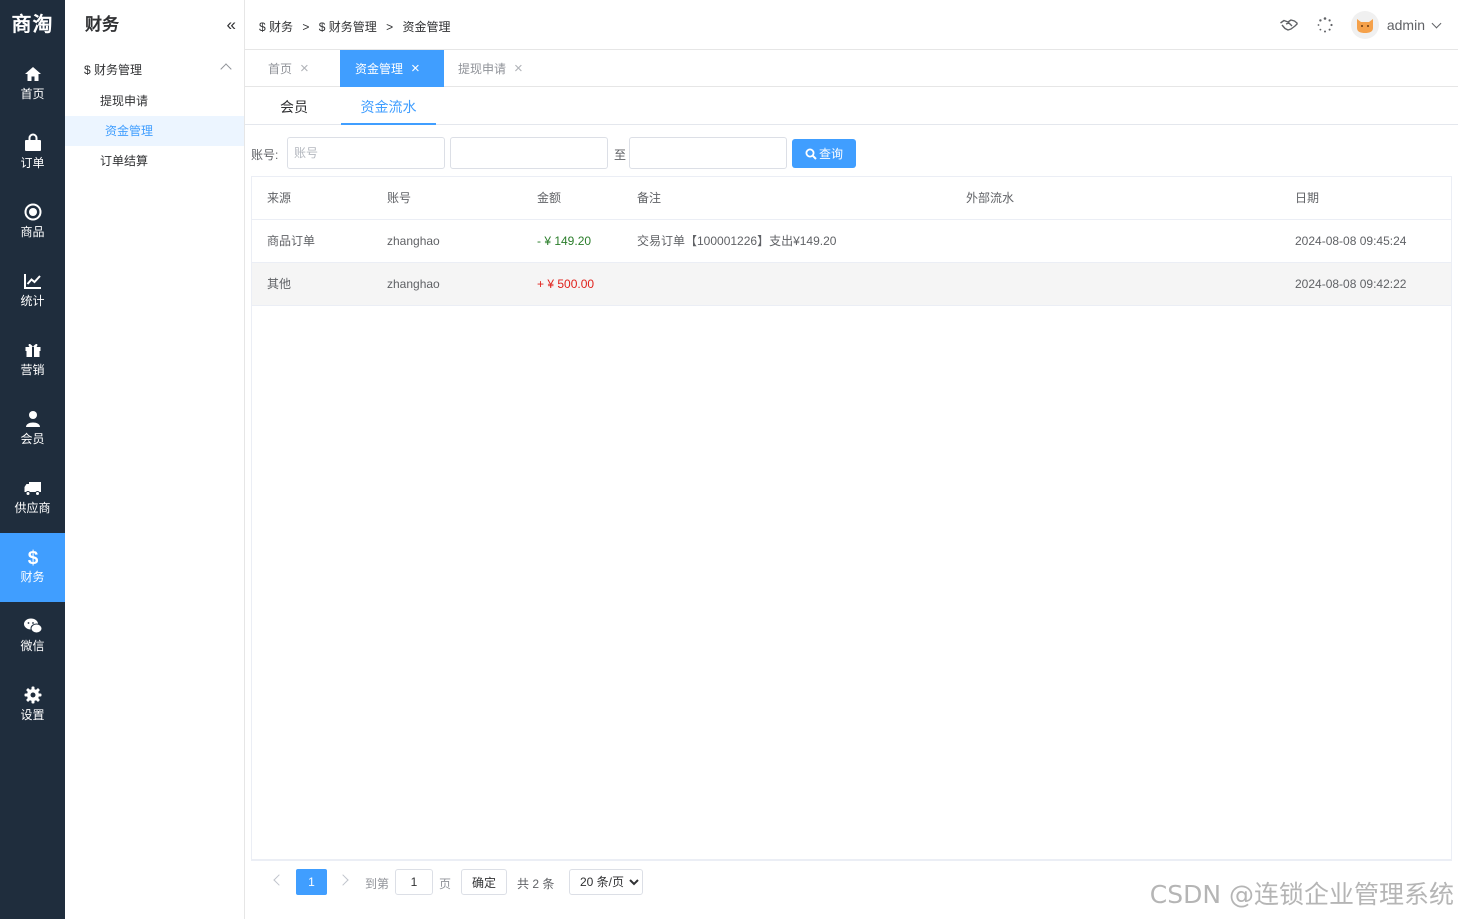 This screenshot has height=919, width=1458. What do you see at coordinates (32, 715) in the screenshot?
I see `rail-label: 设置` at bounding box center [32, 715].